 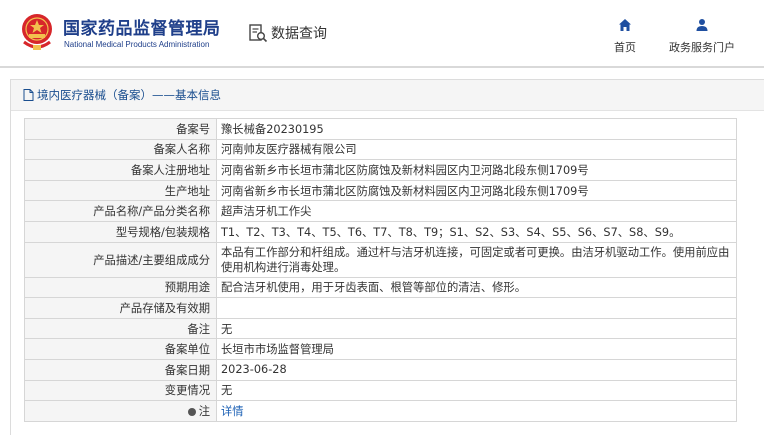 I want to click on table-row: 备案单位 长垣市市场监督管理局, so click(x=380, y=349).